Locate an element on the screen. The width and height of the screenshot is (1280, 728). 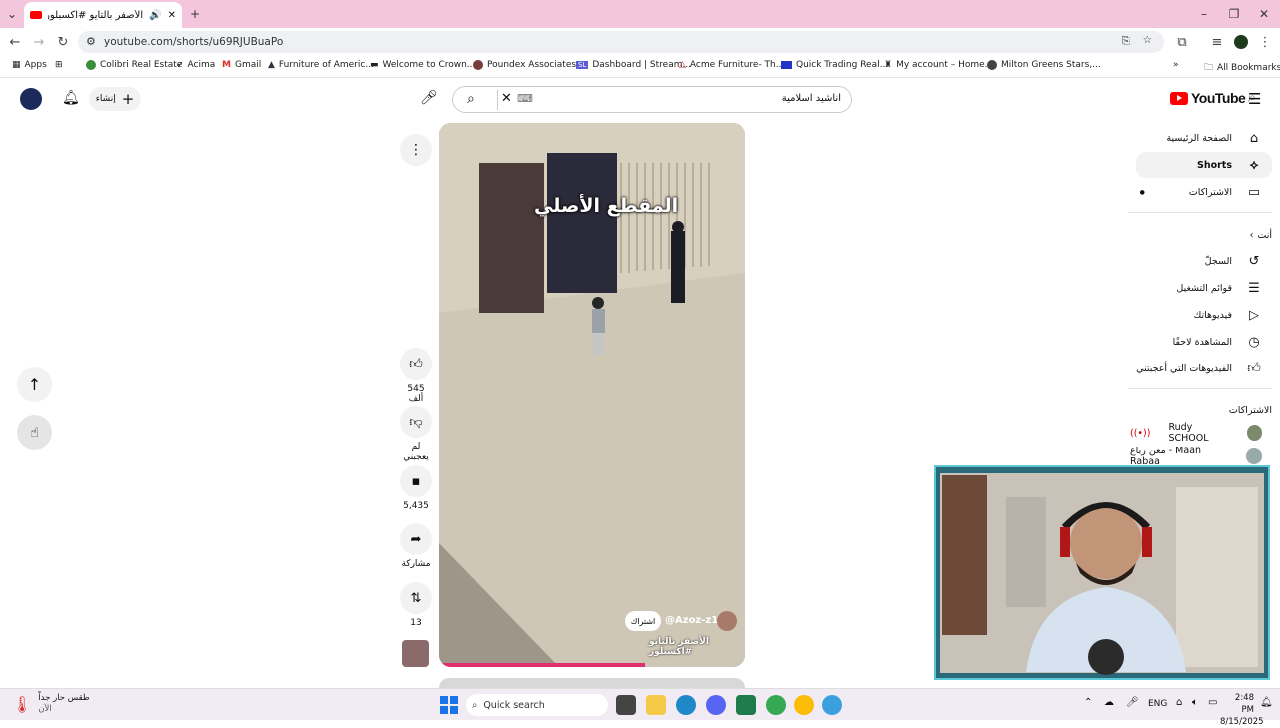
voice-search-icon: 🎤︎ is located at coordinates (429, 98).